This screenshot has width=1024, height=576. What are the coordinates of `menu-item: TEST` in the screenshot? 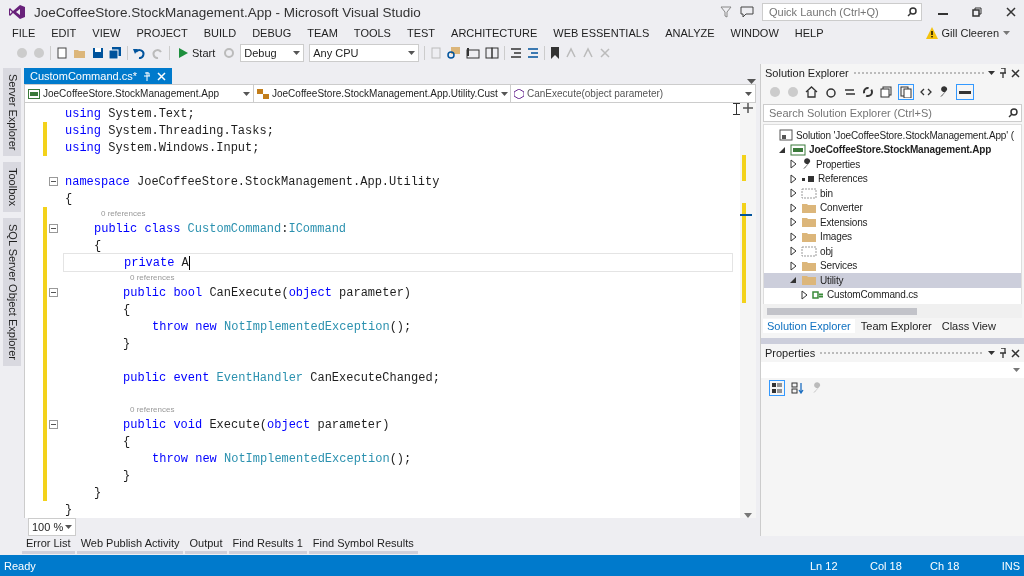 It's located at (421, 33).